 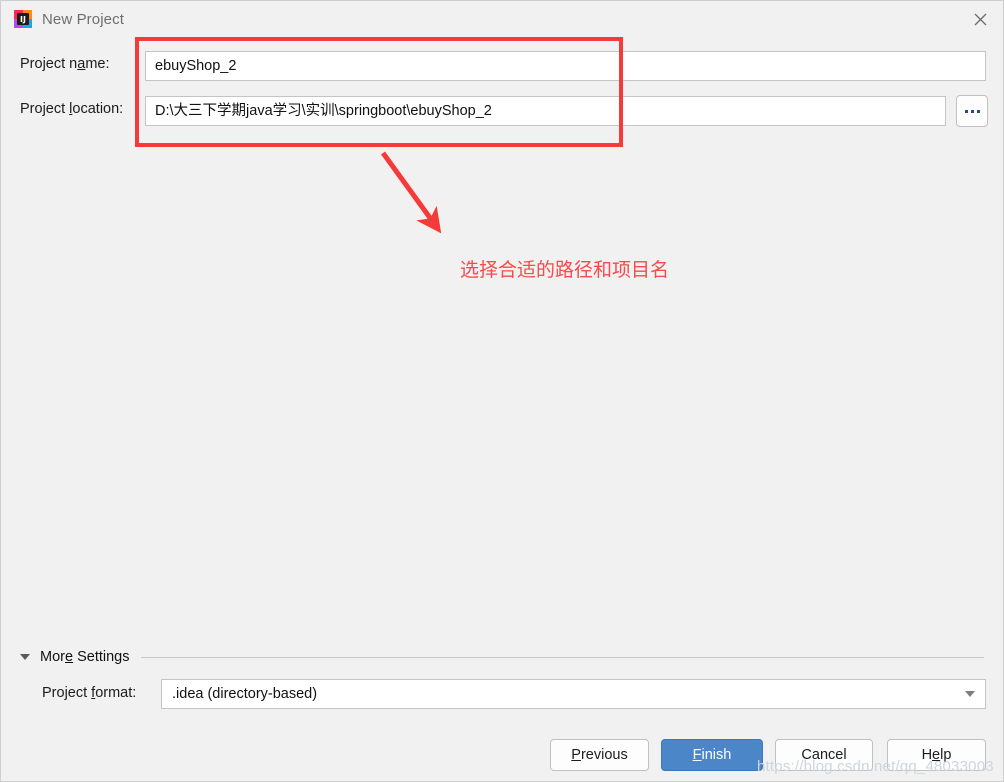 I want to click on project-format-dropdown: .idea (directory-based), so click(x=573, y=694).